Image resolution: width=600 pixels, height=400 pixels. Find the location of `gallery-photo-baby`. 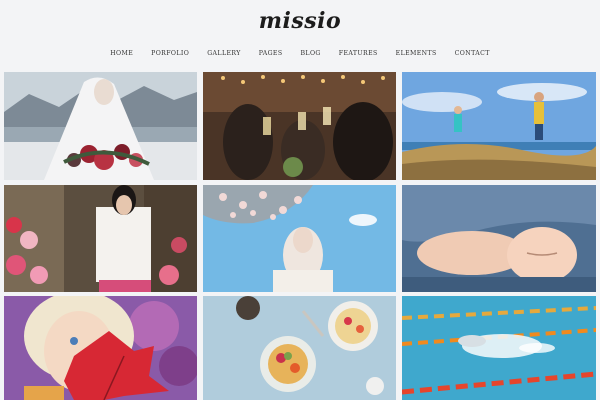

gallery-photo-baby is located at coordinates (499, 238).